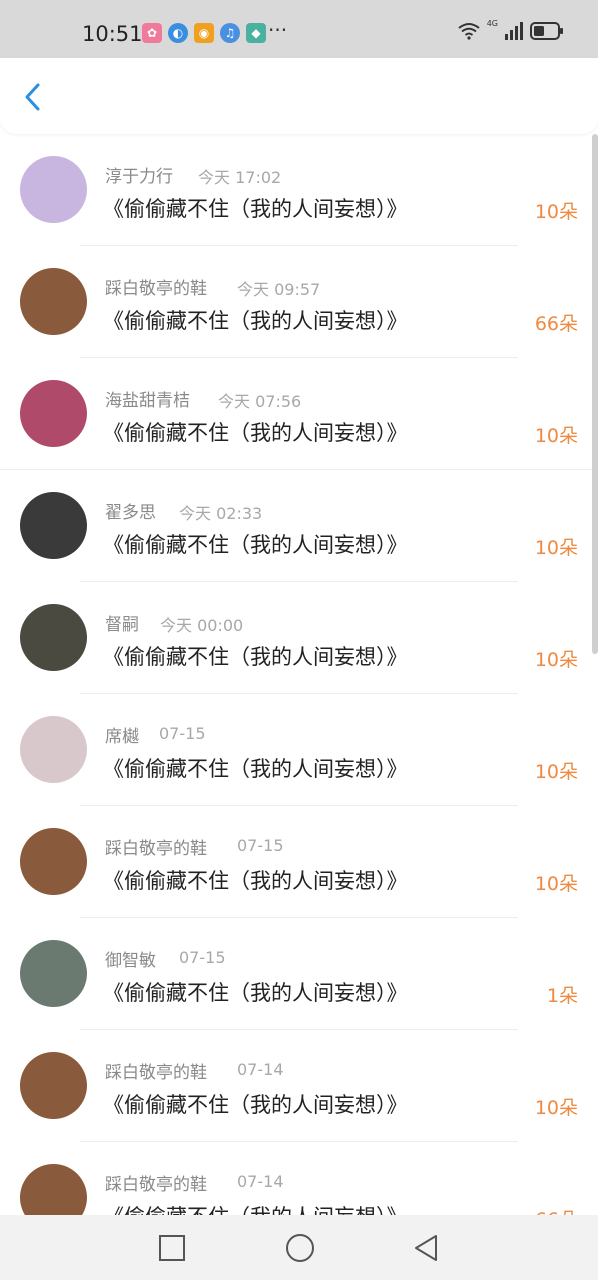 The width and height of the screenshot is (598, 1280). What do you see at coordinates (299, 414) in the screenshot?
I see `list-item: 海盐甜青桔 今天 07:56 《偷偷藏不住（我的人间妄想）》 10朵` at bounding box center [299, 414].